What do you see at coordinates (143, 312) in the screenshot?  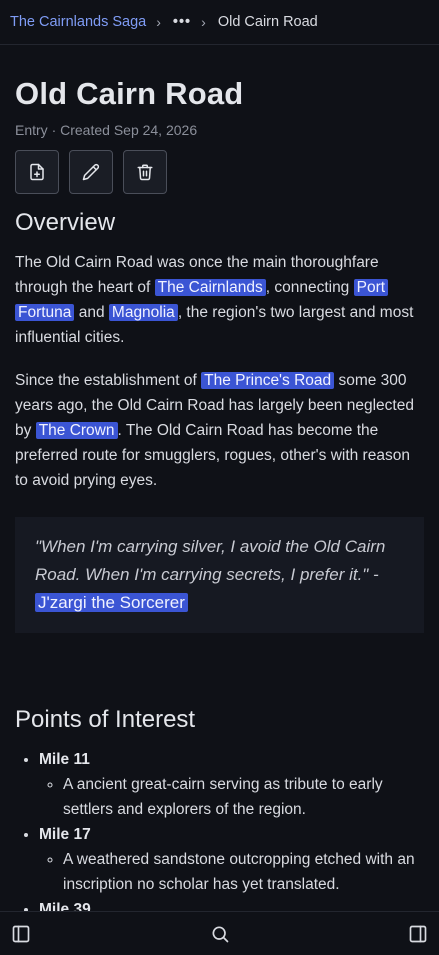 I see `link-magnolia: Magnolia` at bounding box center [143, 312].